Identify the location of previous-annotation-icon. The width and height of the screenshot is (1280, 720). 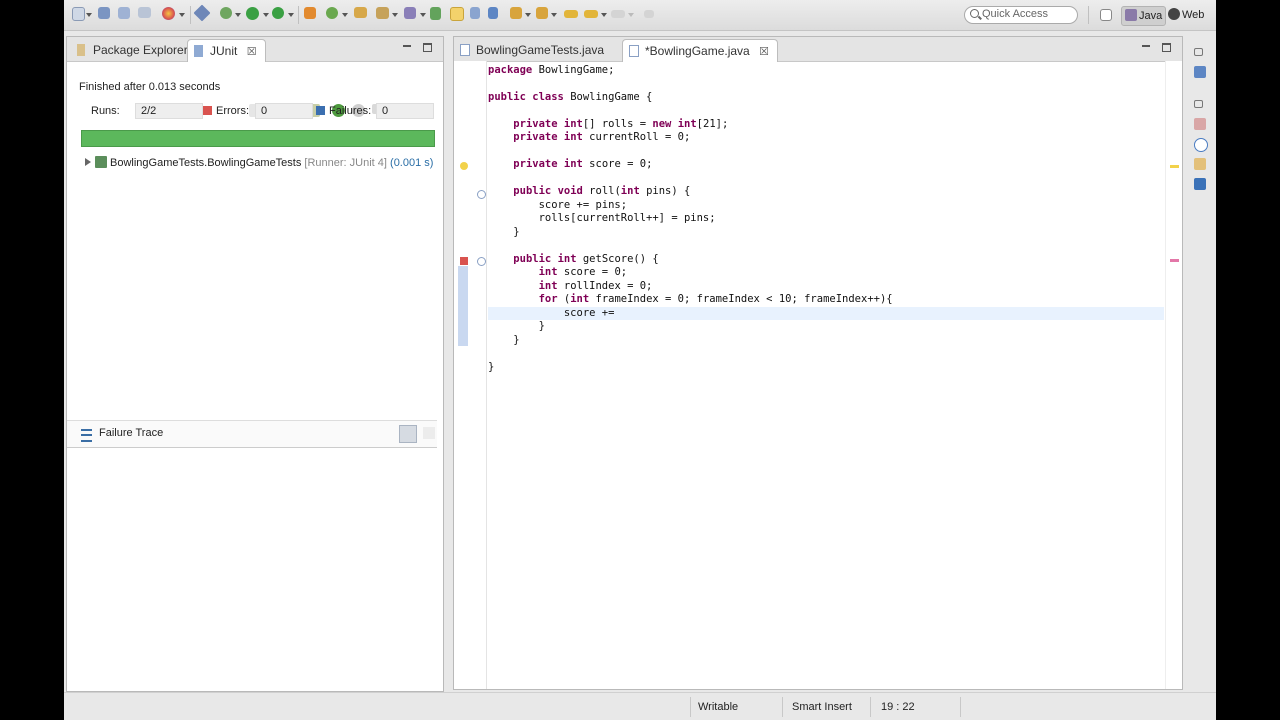
(542, 13).